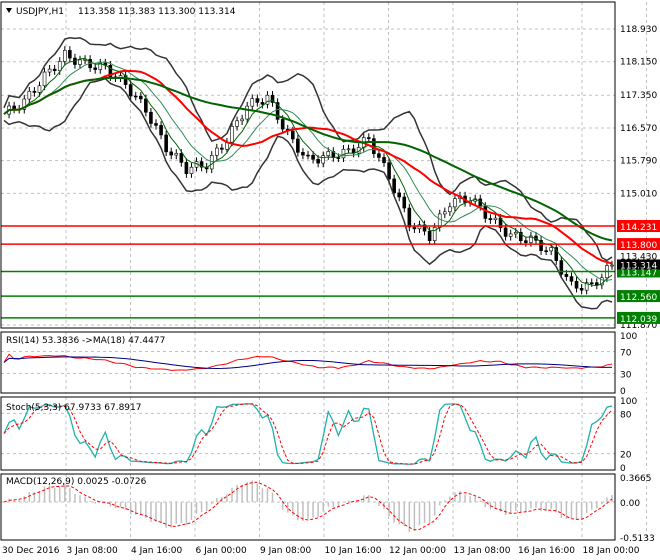 This screenshot has height=560, width=660. I want to click on sto-tick-label: 20, so click(626, 456).